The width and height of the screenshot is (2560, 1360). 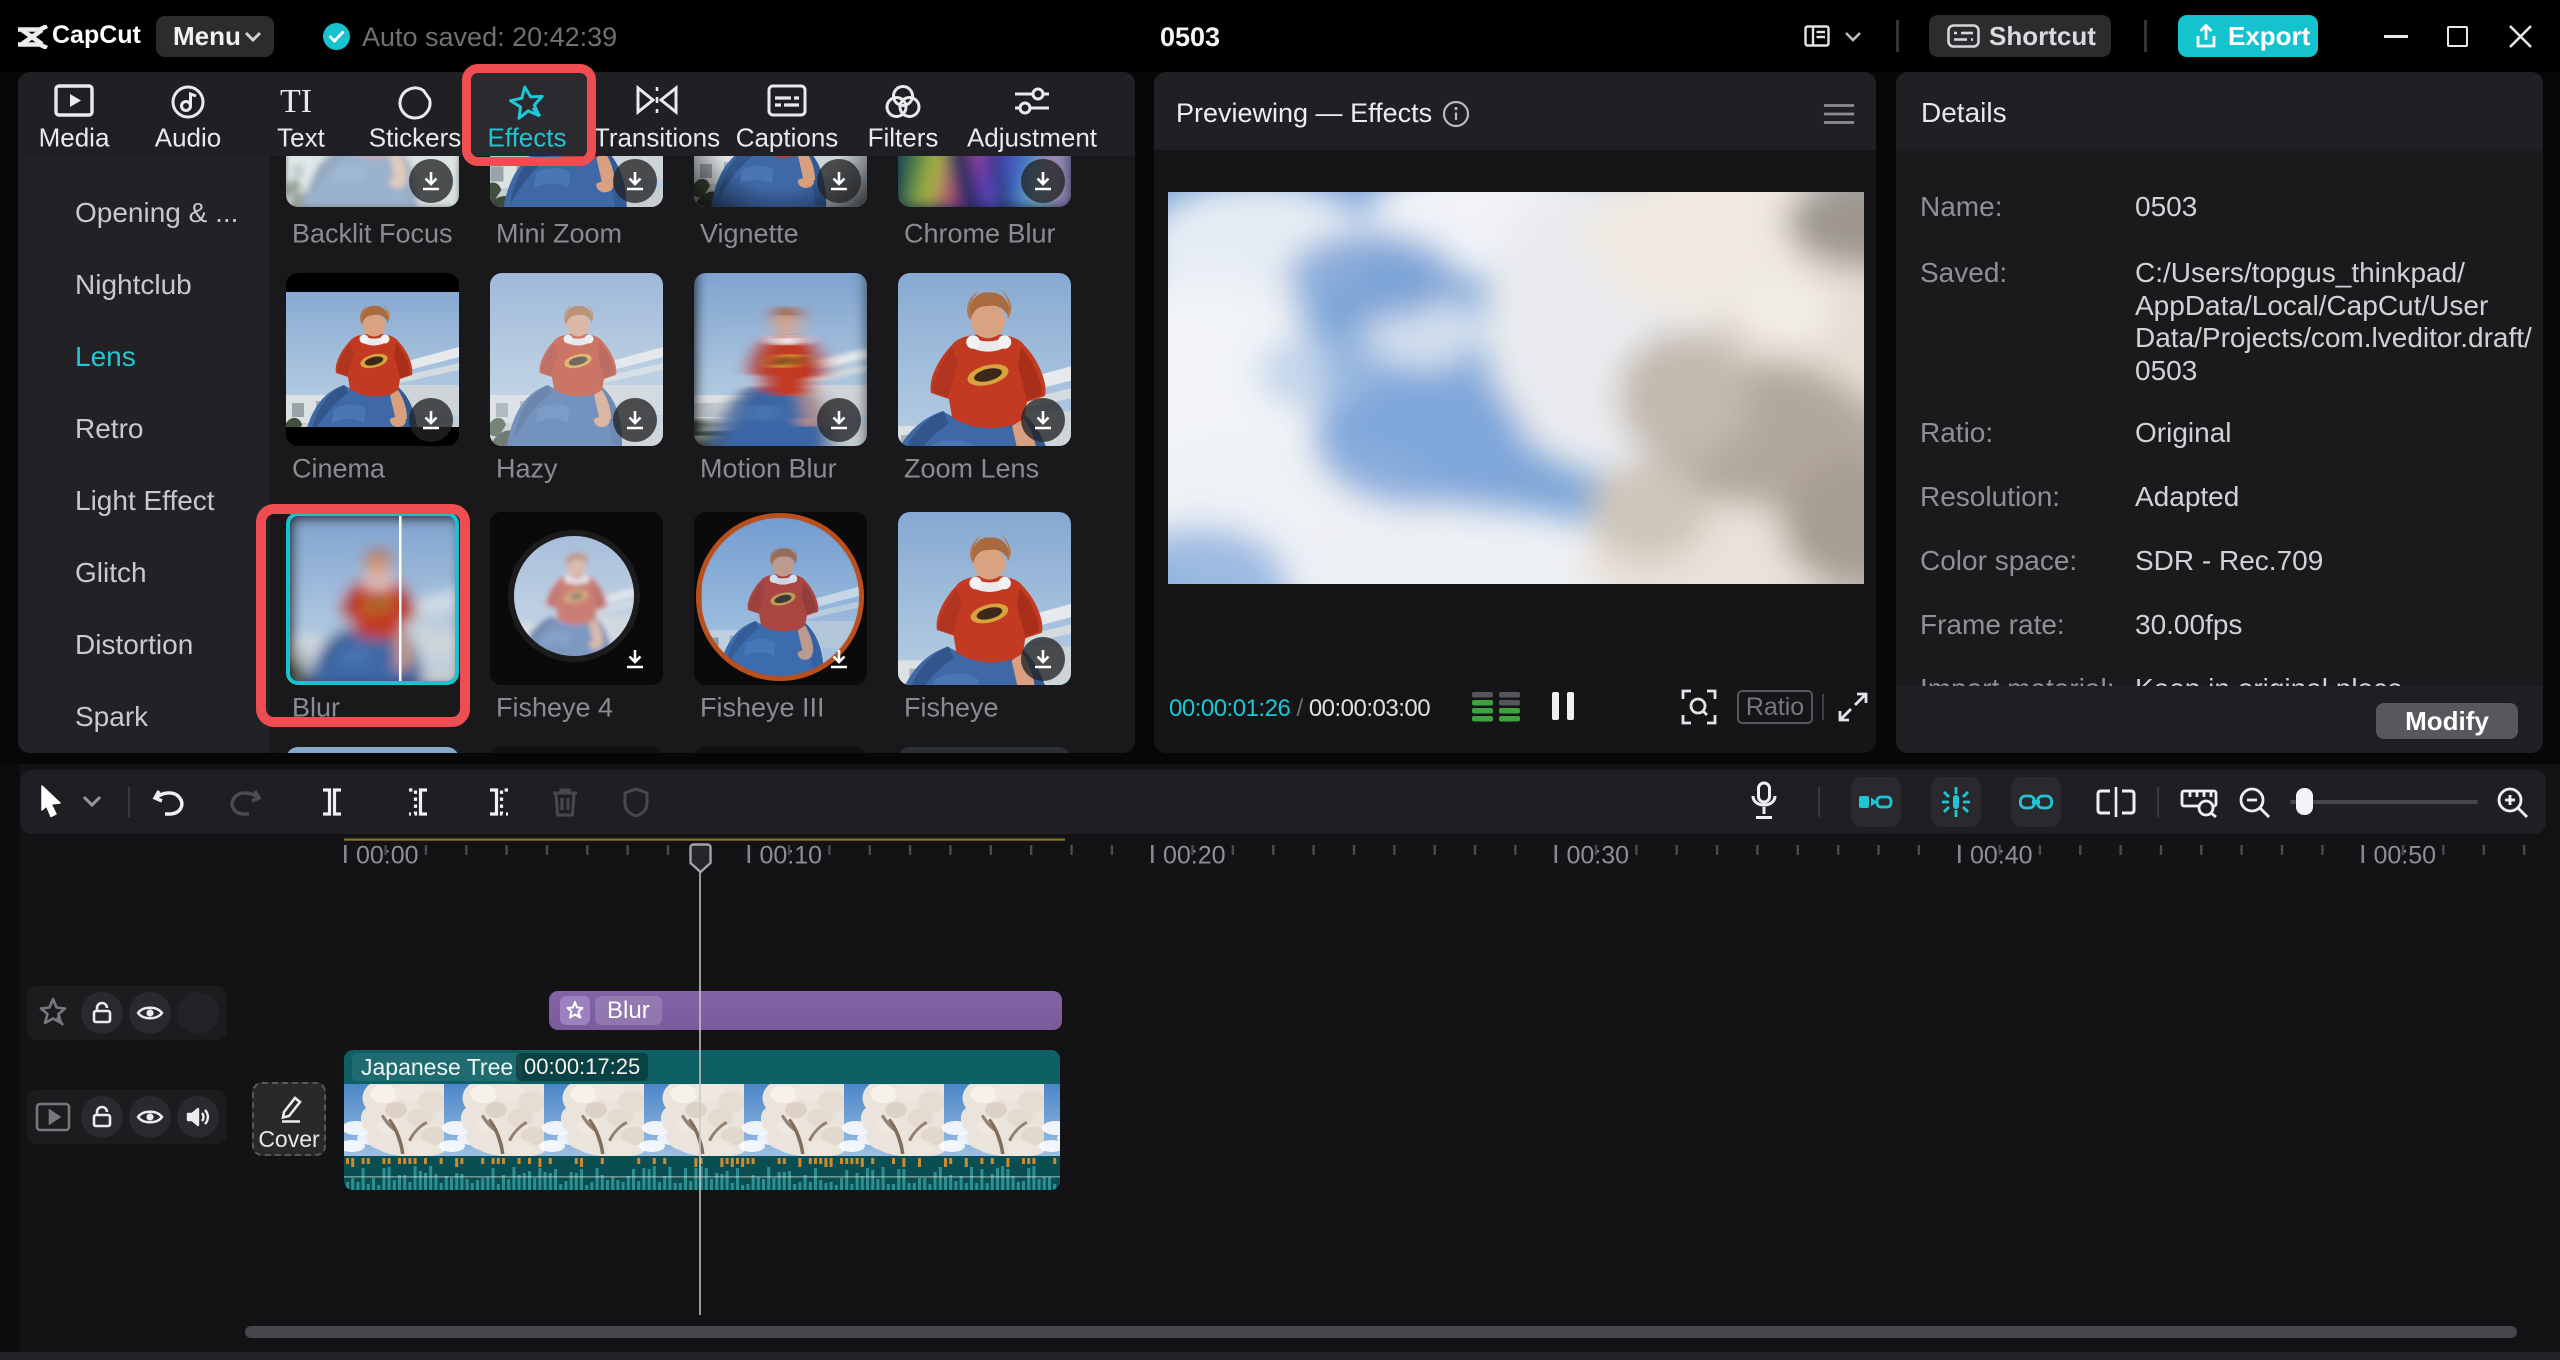 I want to click on svg-text: 00:40, so click(x=2001, y=856).